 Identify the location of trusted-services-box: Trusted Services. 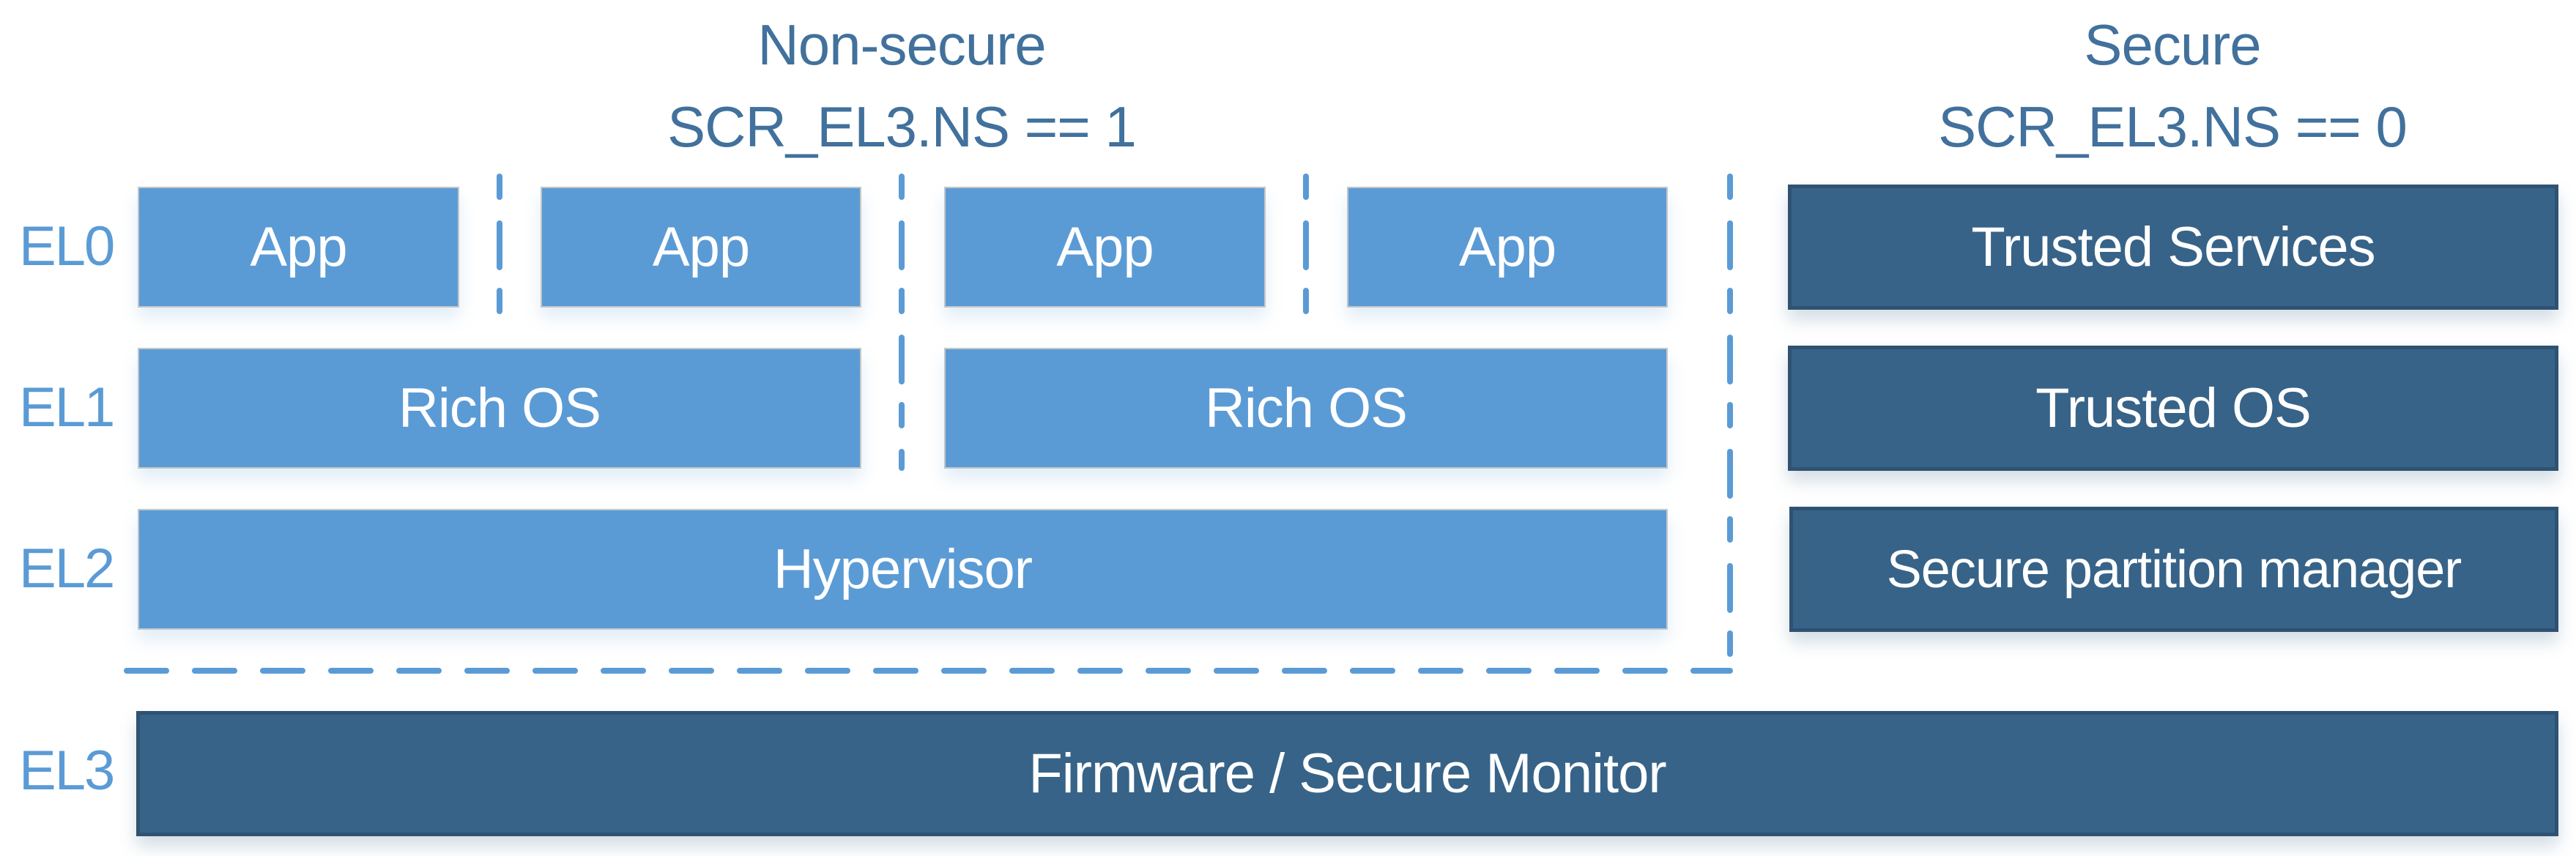
(2173, 248).